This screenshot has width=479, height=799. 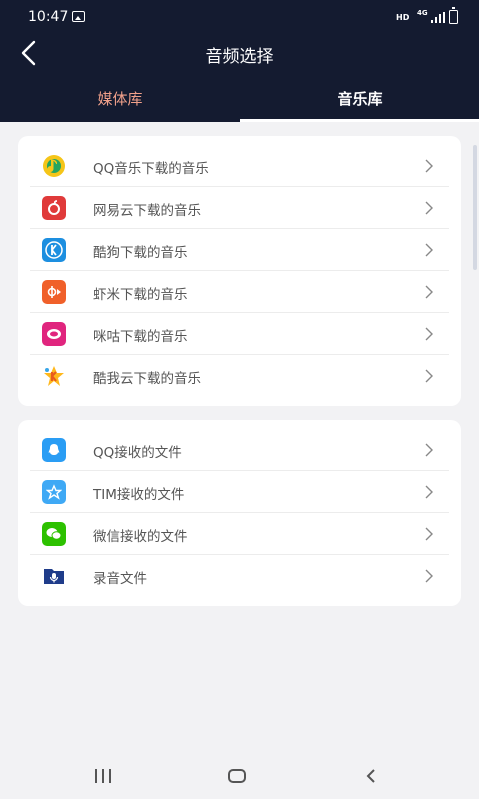 I want to click on signal-icon, so click(x=438, y=17).